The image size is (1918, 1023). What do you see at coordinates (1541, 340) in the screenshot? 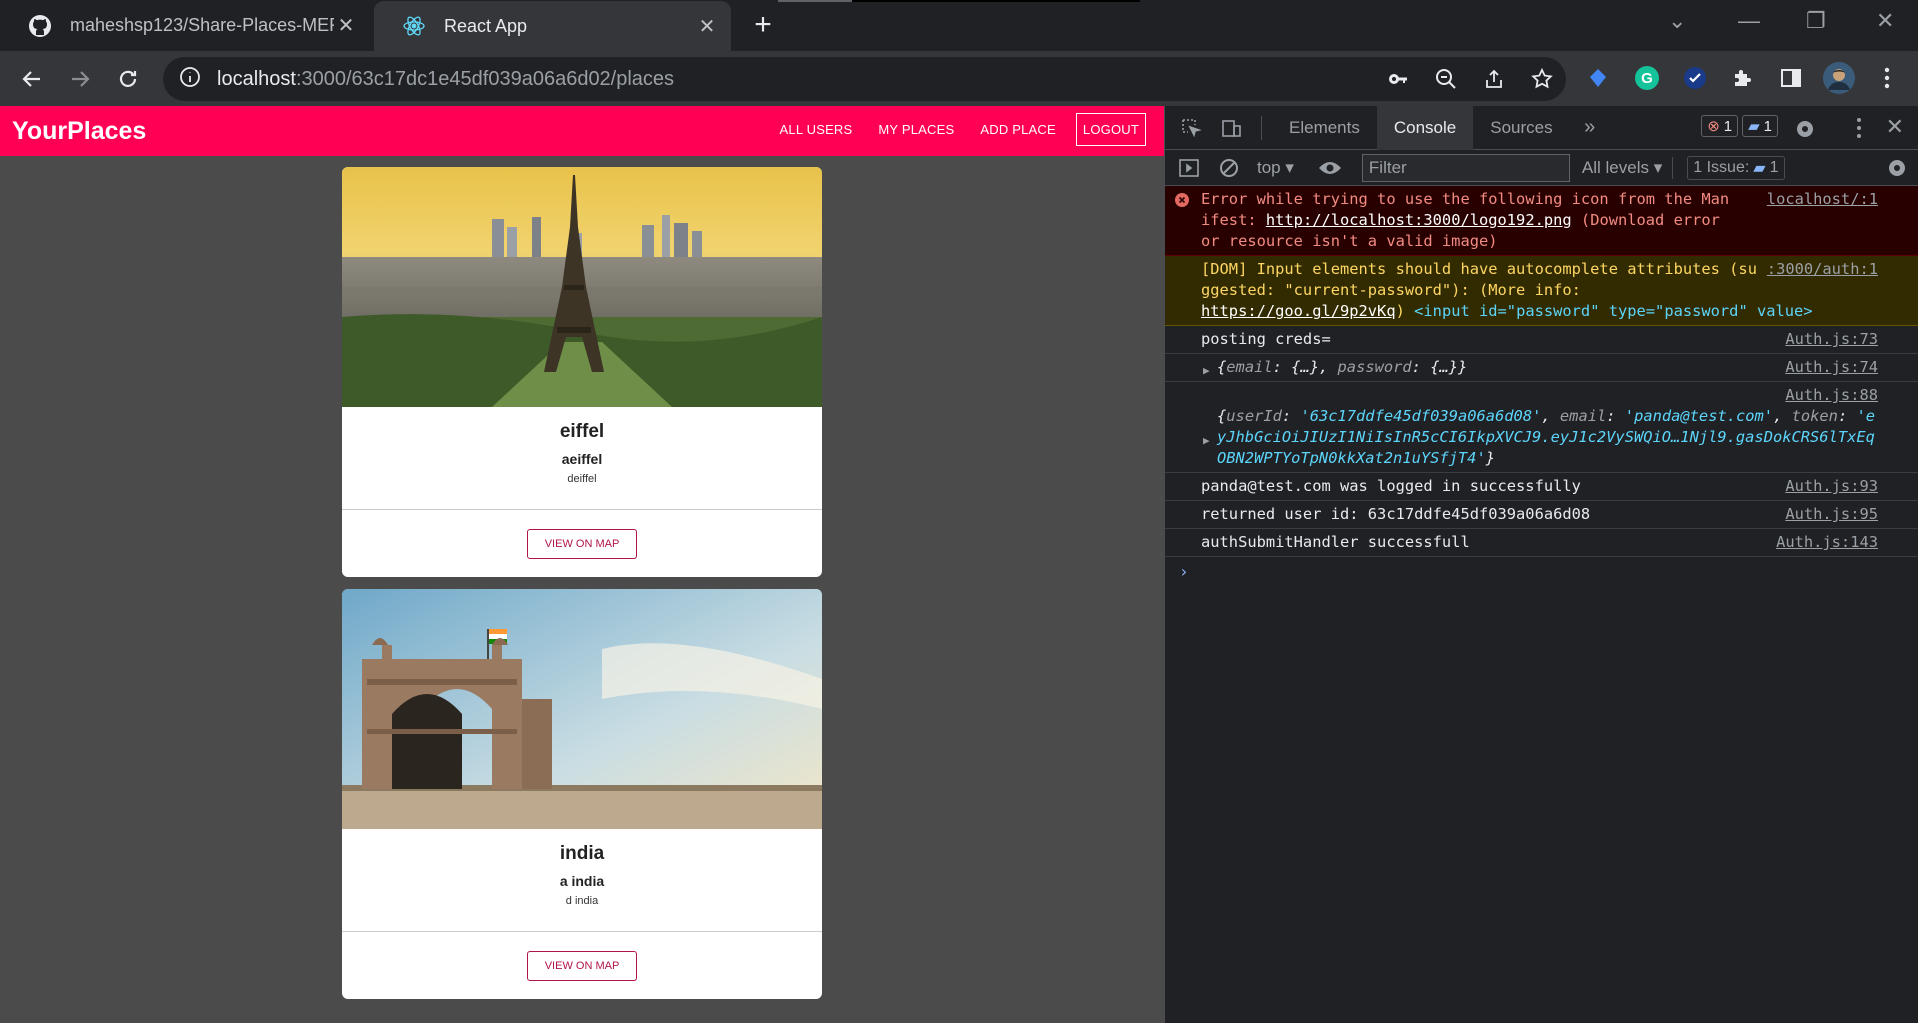
I see `console-log-message: posting creds= Auth.js:73` at bounding box center [1541, 340].